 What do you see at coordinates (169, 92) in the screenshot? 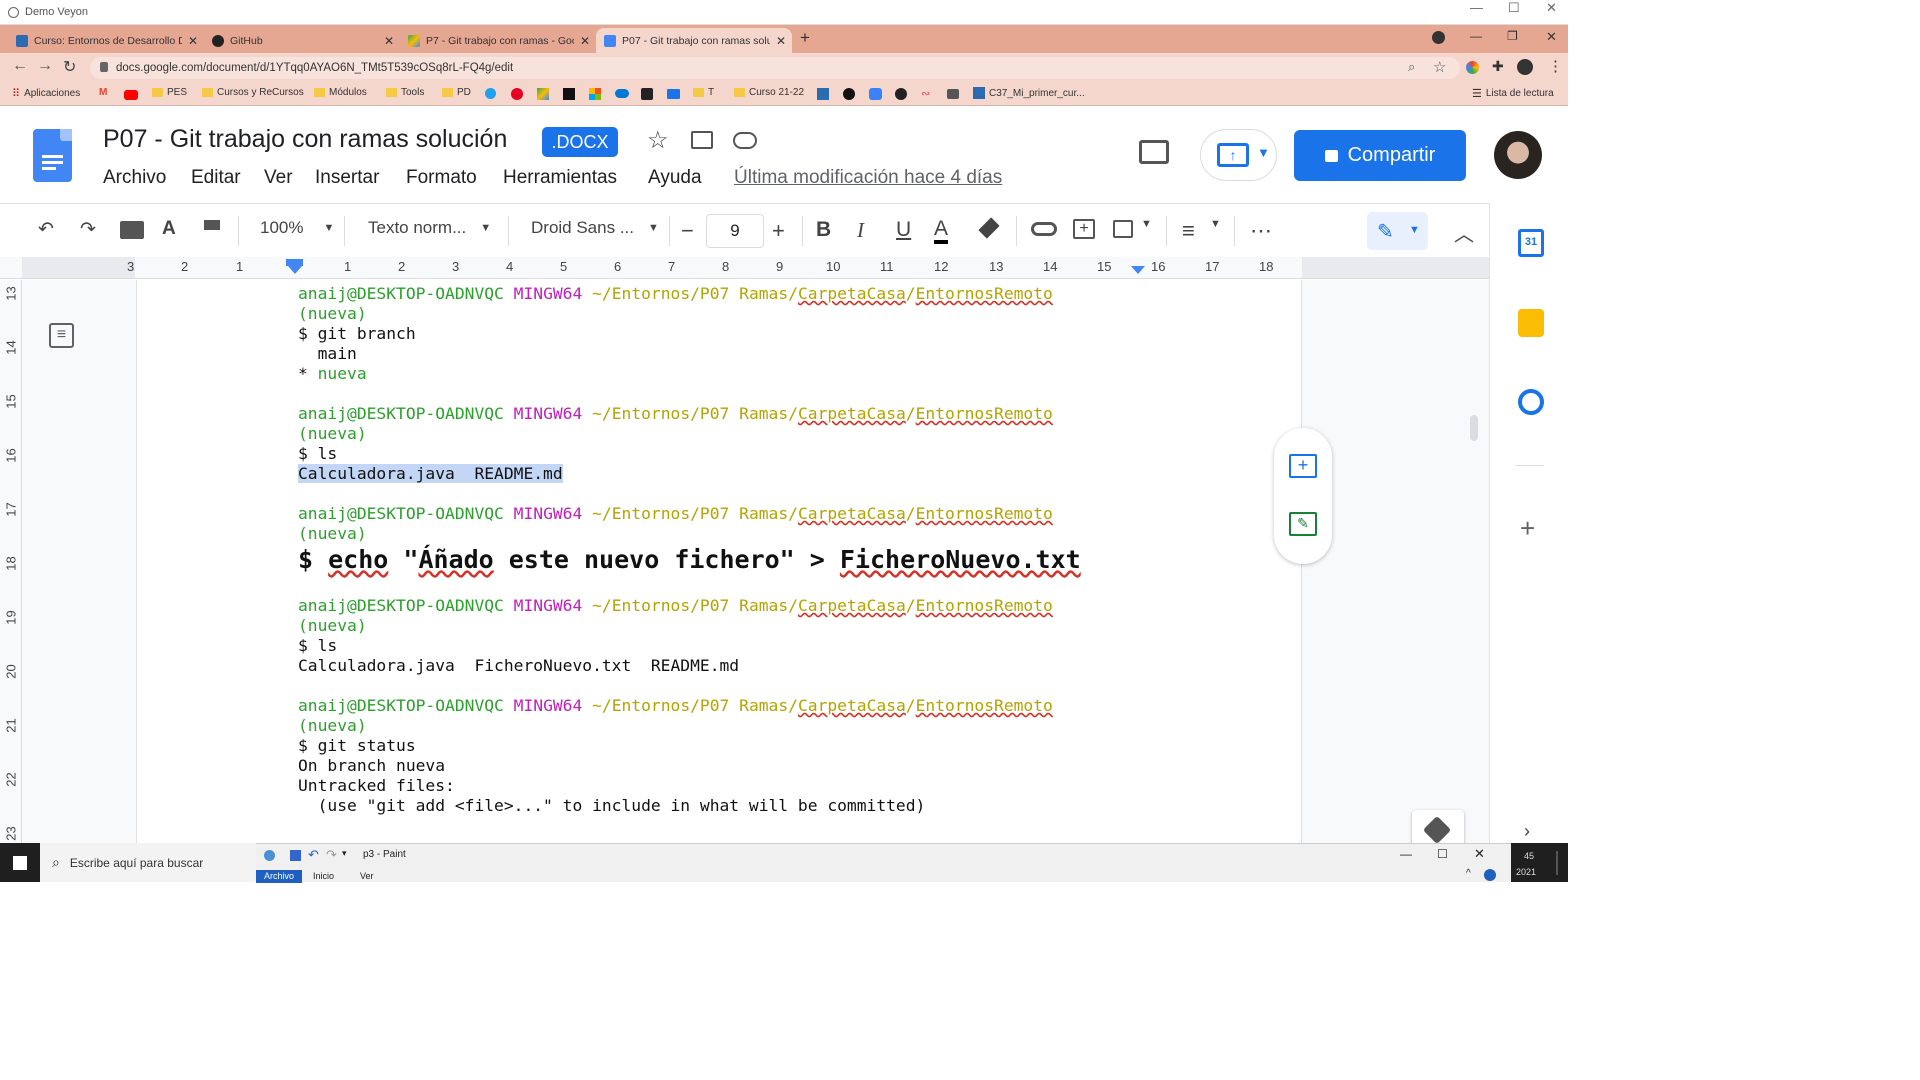
I see `bookmark-folder: PES` at bounding box center [169, 92].